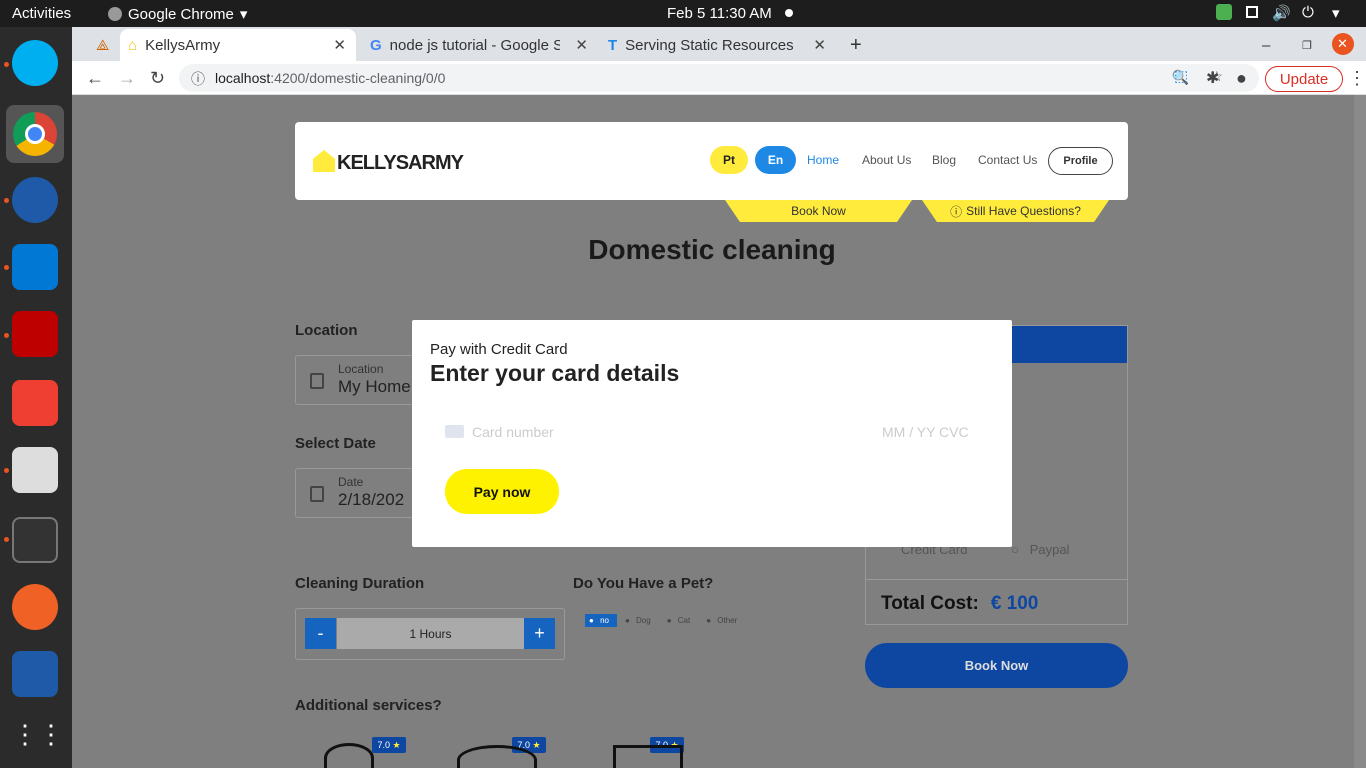 This screenshot has height=768, width=1366. I want to click on extension-icon: ⬚, so click(1181, 76).